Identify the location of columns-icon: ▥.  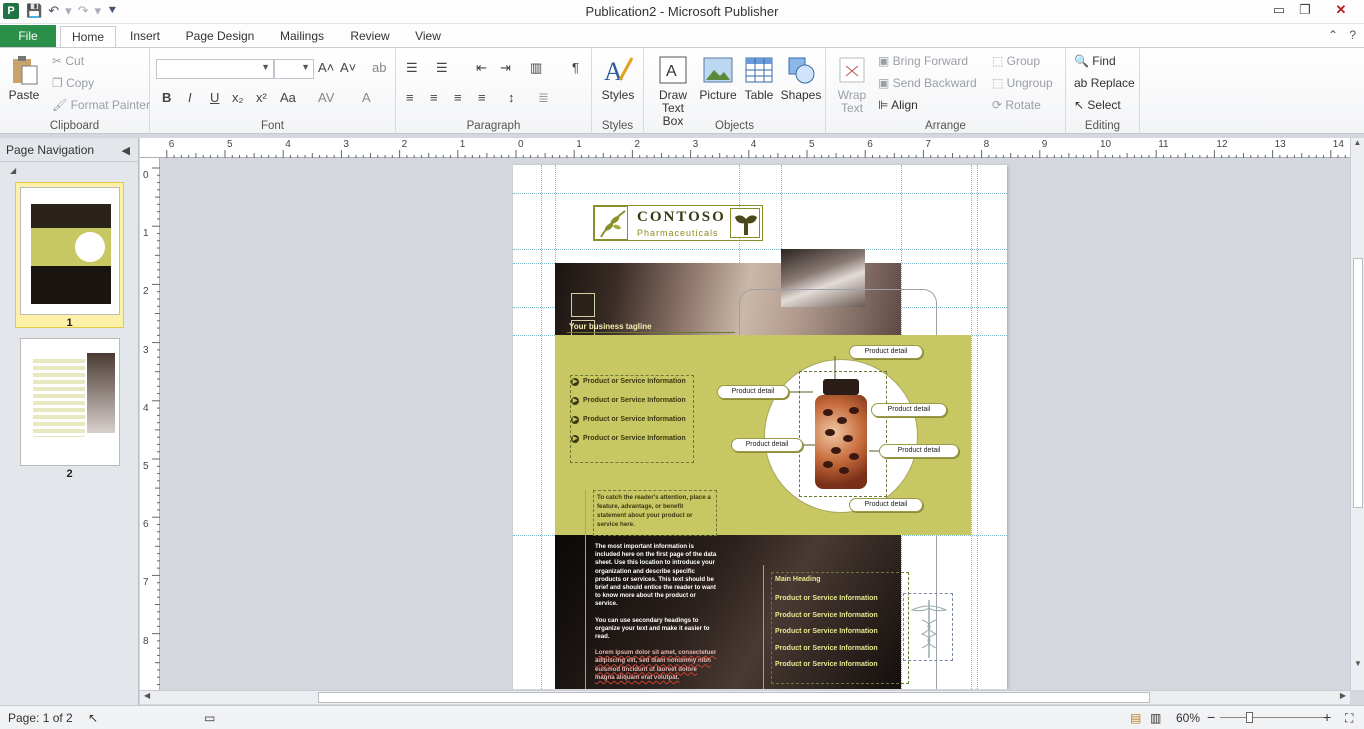
(536, 68).